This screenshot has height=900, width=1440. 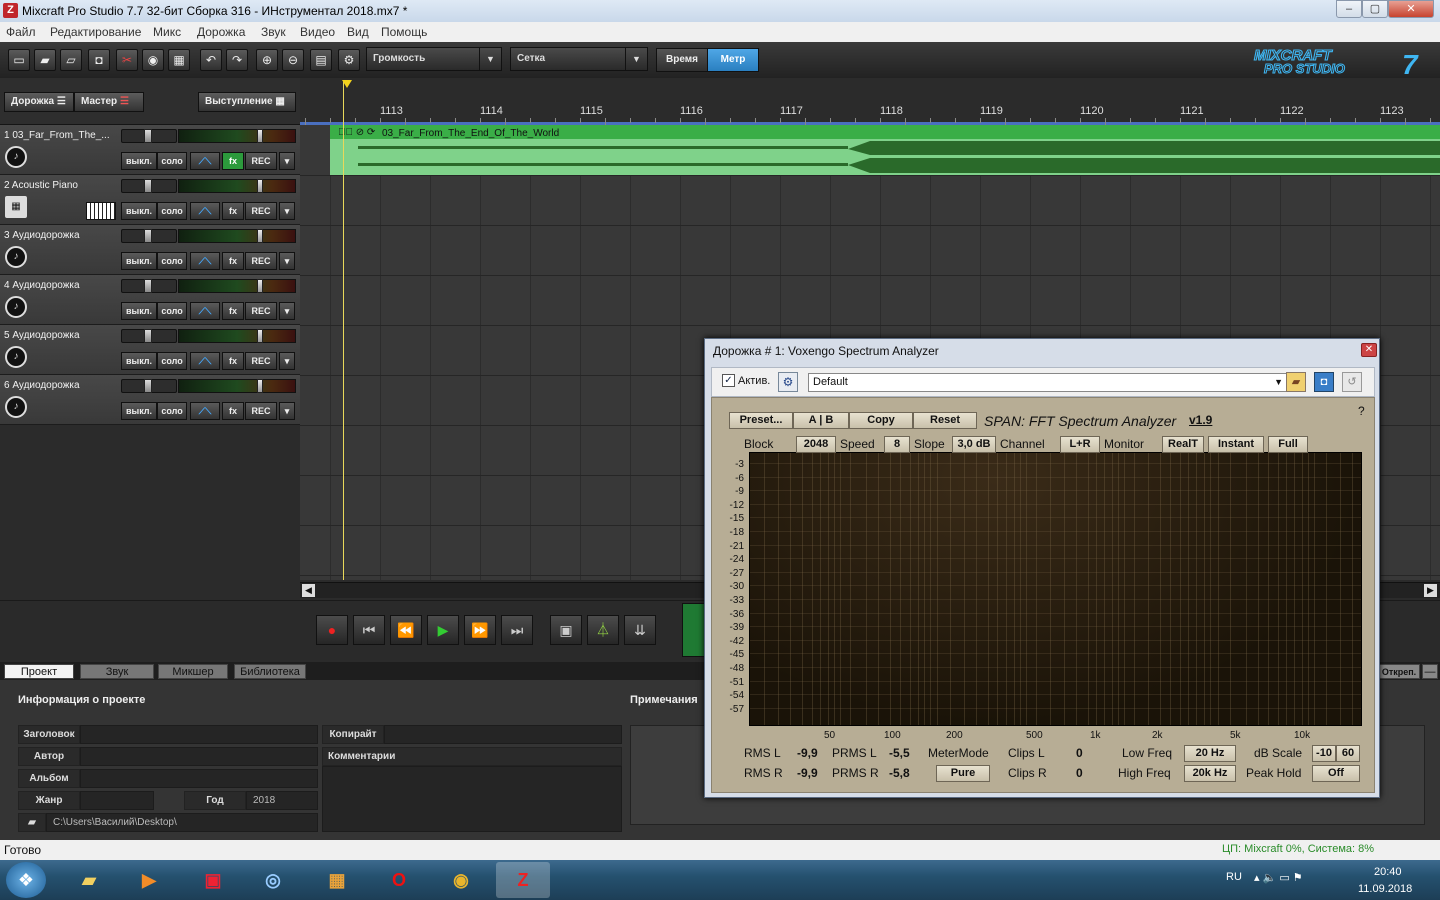 What do you see at coordinates (728, 380) in the screenshot?
I see `active-checkbox: ✓` at bounding box center [728, 380].